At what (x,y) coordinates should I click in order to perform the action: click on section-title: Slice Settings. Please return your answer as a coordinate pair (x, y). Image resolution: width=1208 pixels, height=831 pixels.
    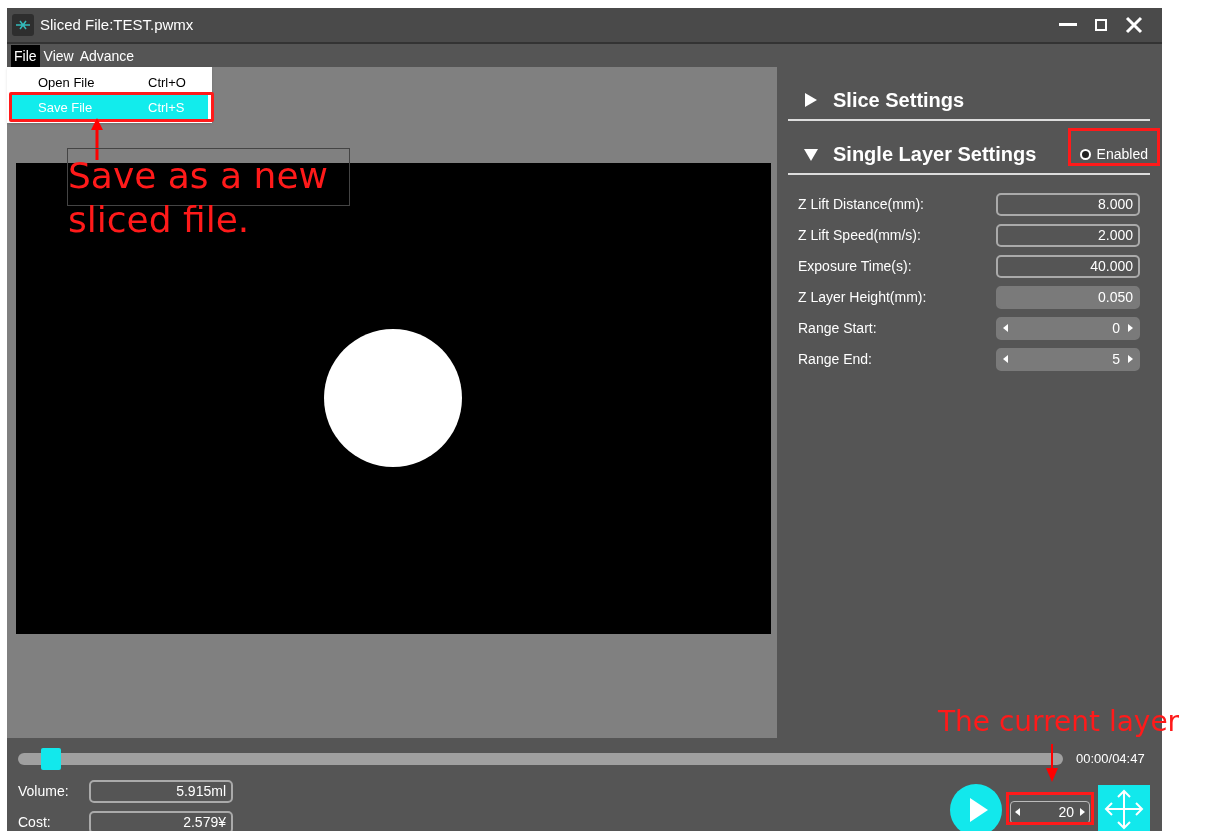
    Looking at the image, I should click on (899, 100).